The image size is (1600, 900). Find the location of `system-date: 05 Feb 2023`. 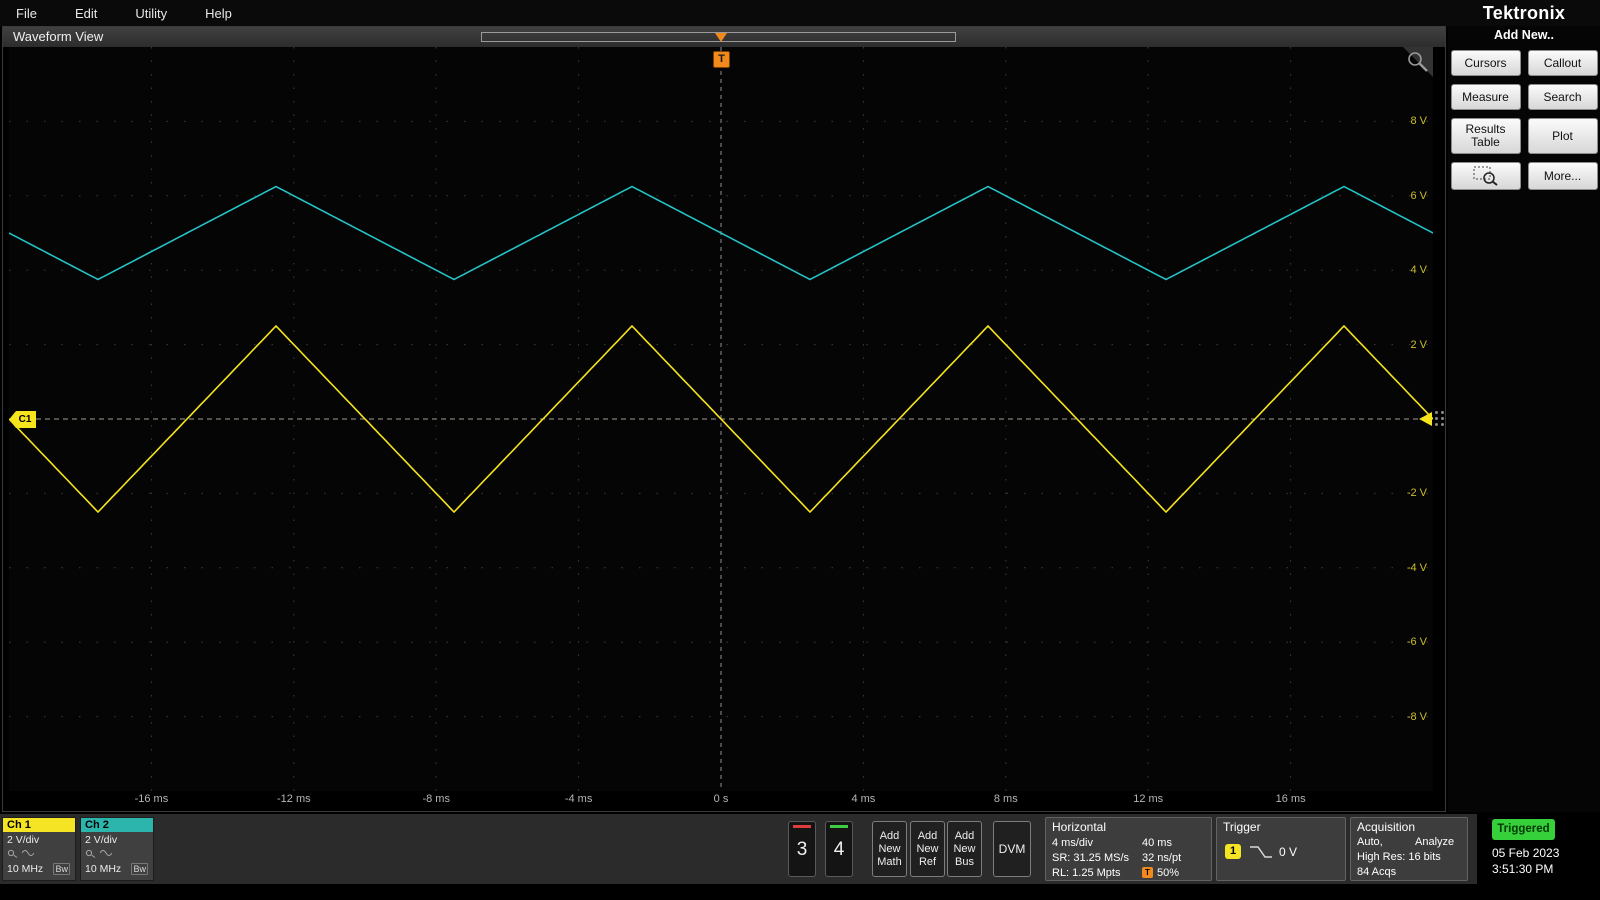

system-date: 05 Feb 2023 is located at coordinates (1526, 853).